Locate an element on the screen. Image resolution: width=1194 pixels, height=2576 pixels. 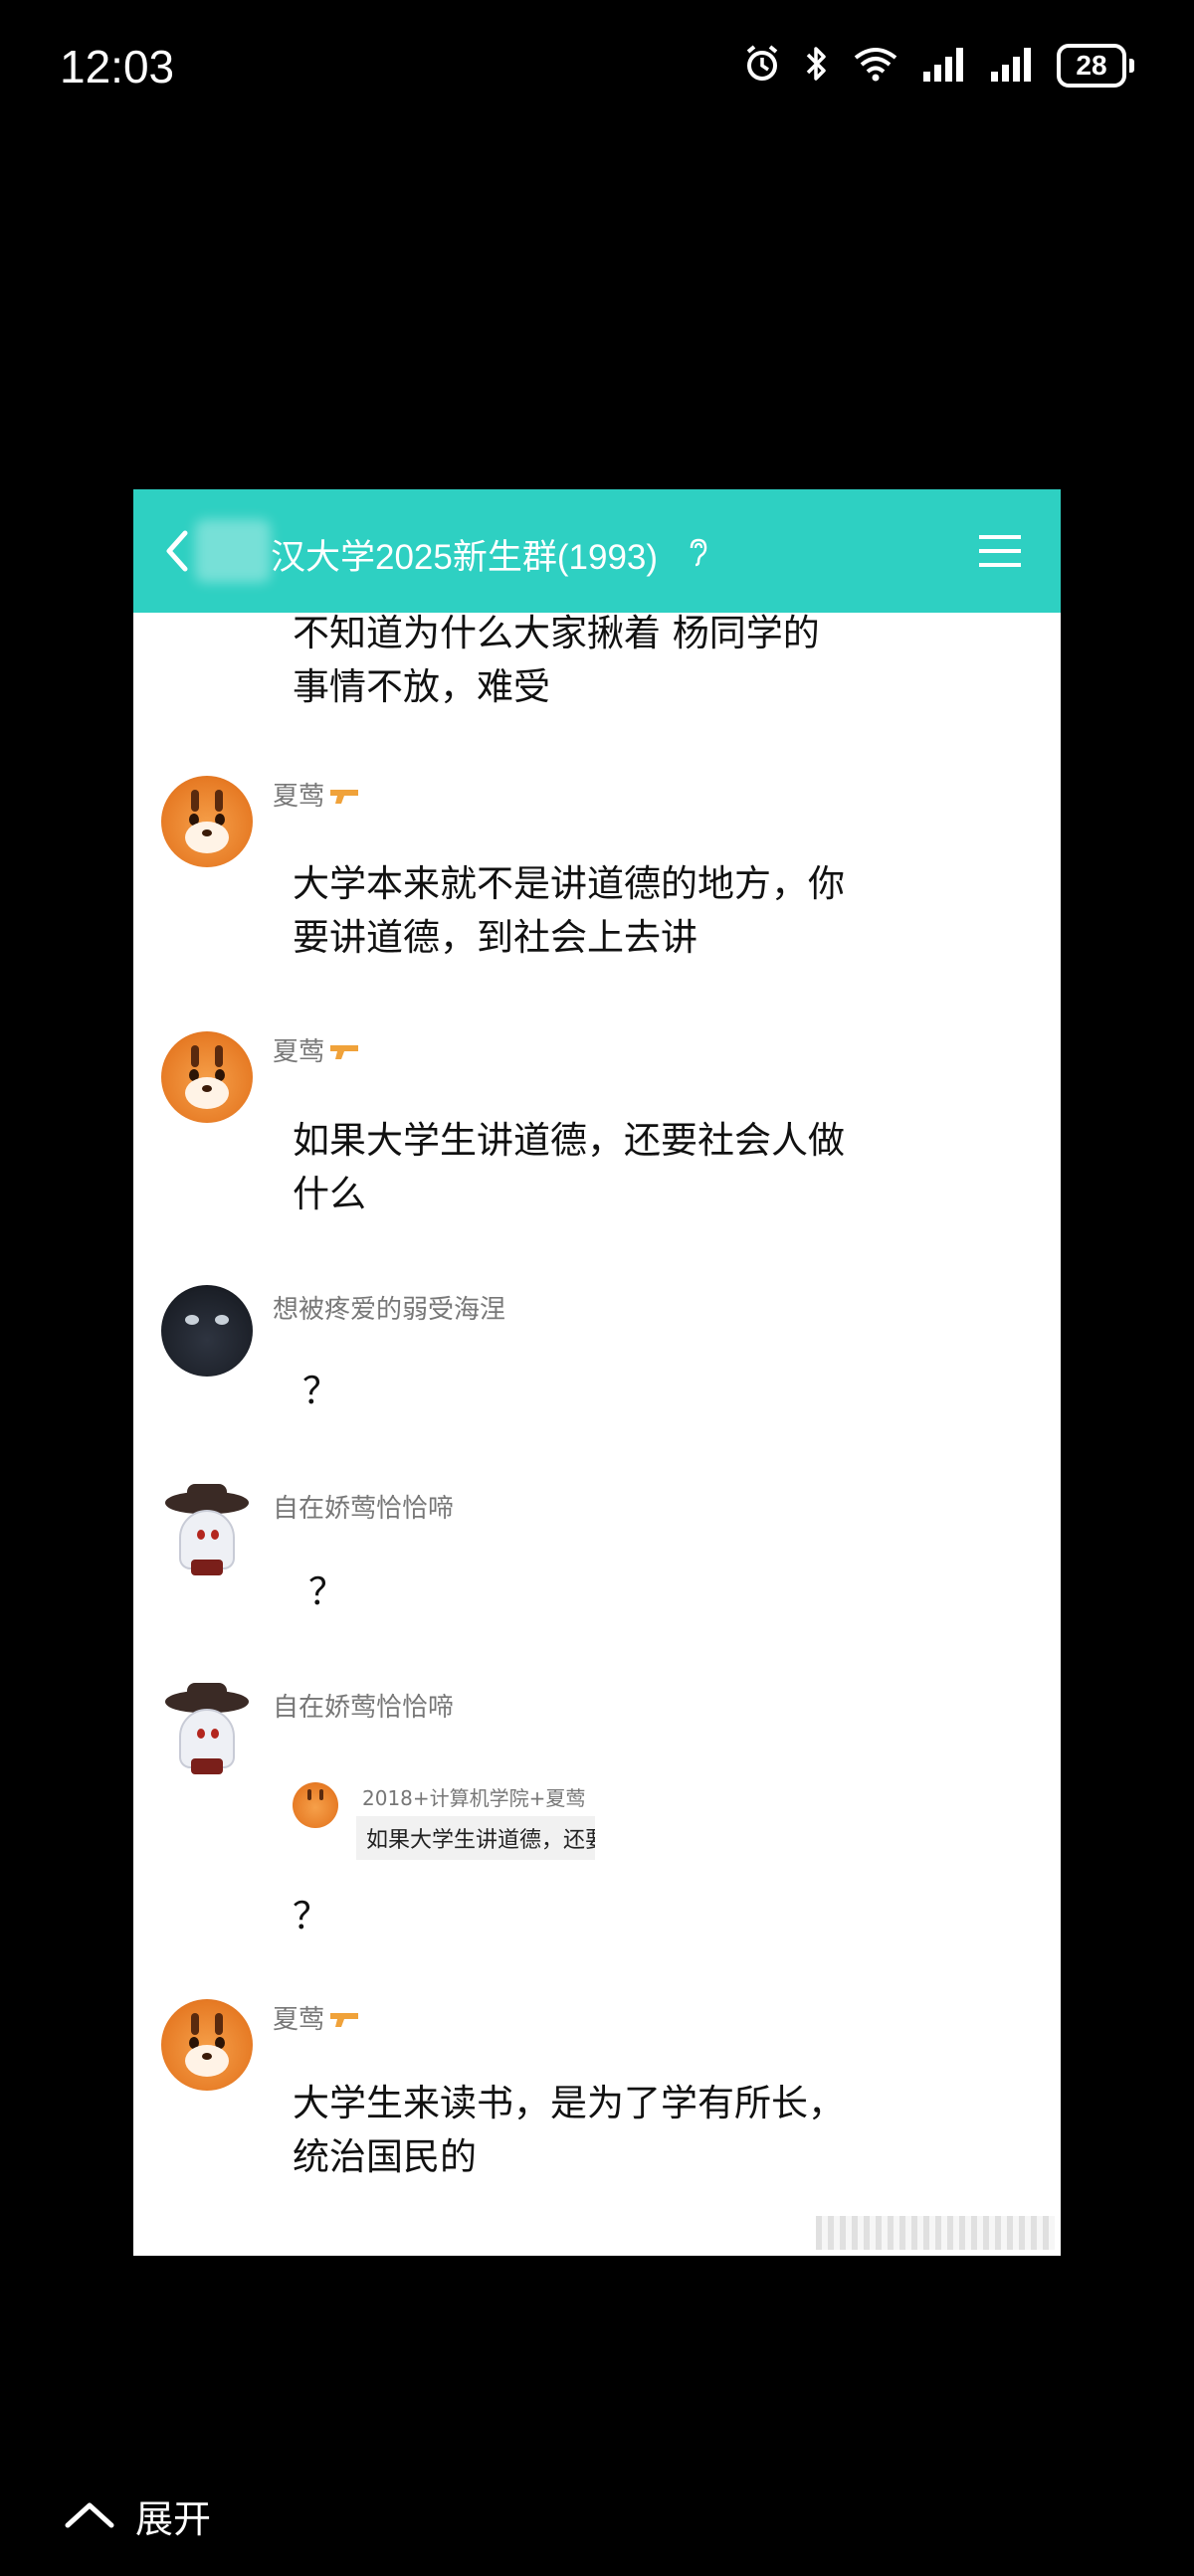
message-text: 大学本来就不是讲道德的地方，你 要讲道德，到社会上去讲 is located at coordinates (569, 911).